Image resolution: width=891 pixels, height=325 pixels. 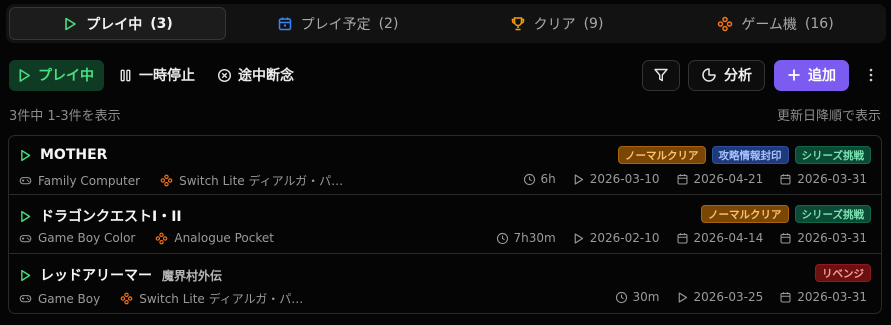 I want to click on tab-playing: プレイ中 (3), so click(x=117, y=23).